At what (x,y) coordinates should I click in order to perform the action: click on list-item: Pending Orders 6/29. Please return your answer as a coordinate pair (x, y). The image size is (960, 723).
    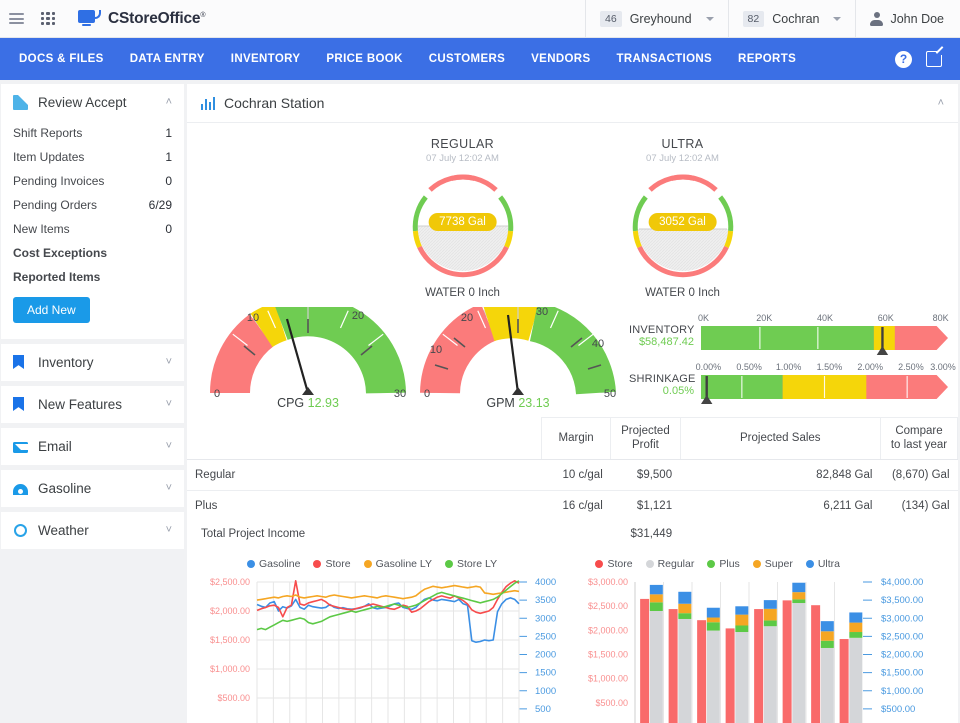
    Looking at the image, I should click on (92, 205).